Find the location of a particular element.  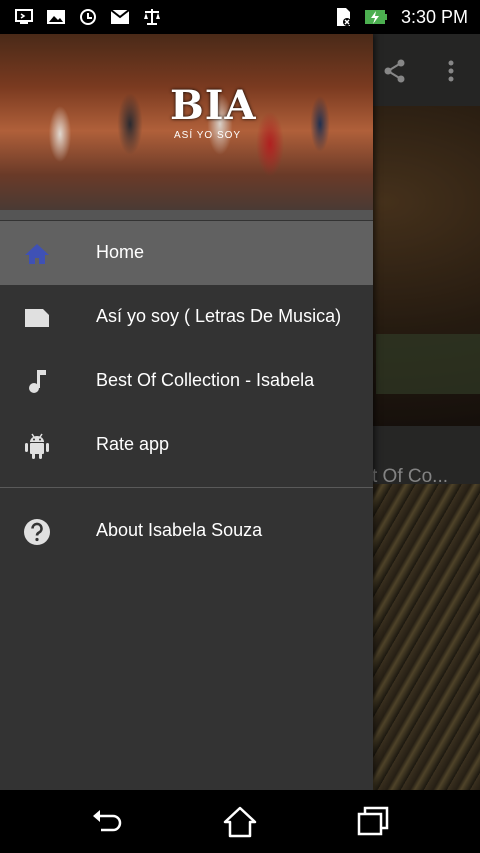

drawer-item-lyrics: Así yo soy ( Letras De Musica) is located at coordinates (186, 317).